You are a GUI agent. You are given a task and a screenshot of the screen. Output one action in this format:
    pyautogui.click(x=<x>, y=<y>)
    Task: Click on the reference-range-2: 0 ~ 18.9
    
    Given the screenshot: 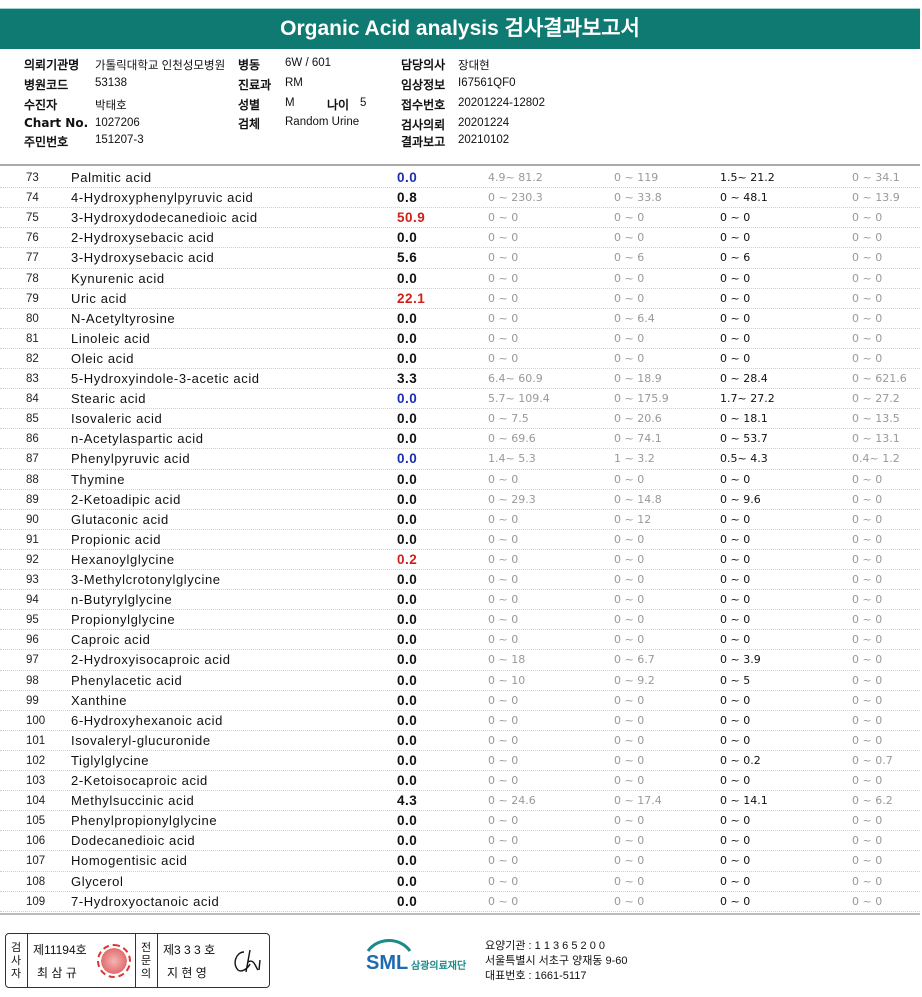 What is the action you would take?
    pyautogui.click(x=638, y=378)
    